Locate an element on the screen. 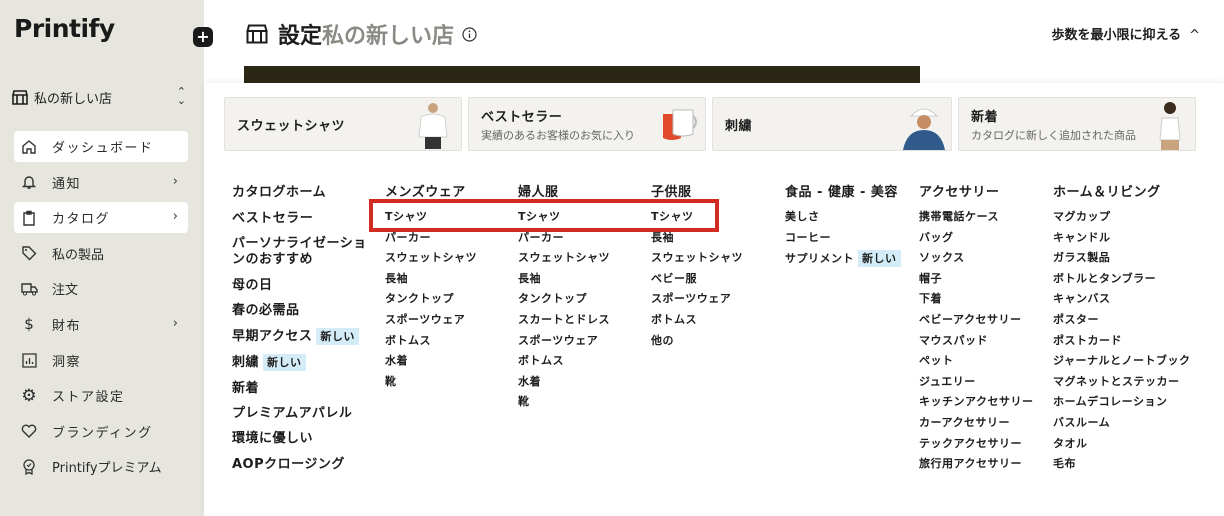 The height and width of the screenshot is (516, 1224). menu-item: ペット is located at coordinates (976, 361).